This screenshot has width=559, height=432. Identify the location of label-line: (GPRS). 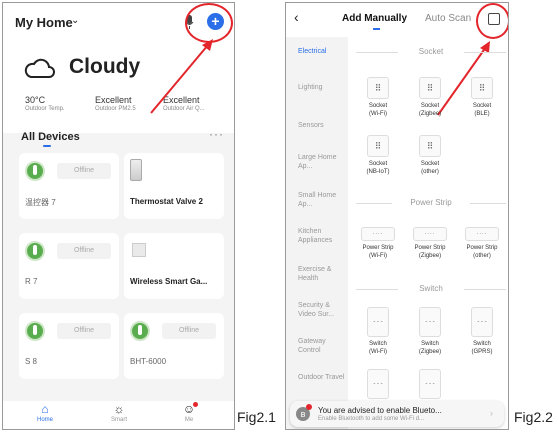
(482, 352).